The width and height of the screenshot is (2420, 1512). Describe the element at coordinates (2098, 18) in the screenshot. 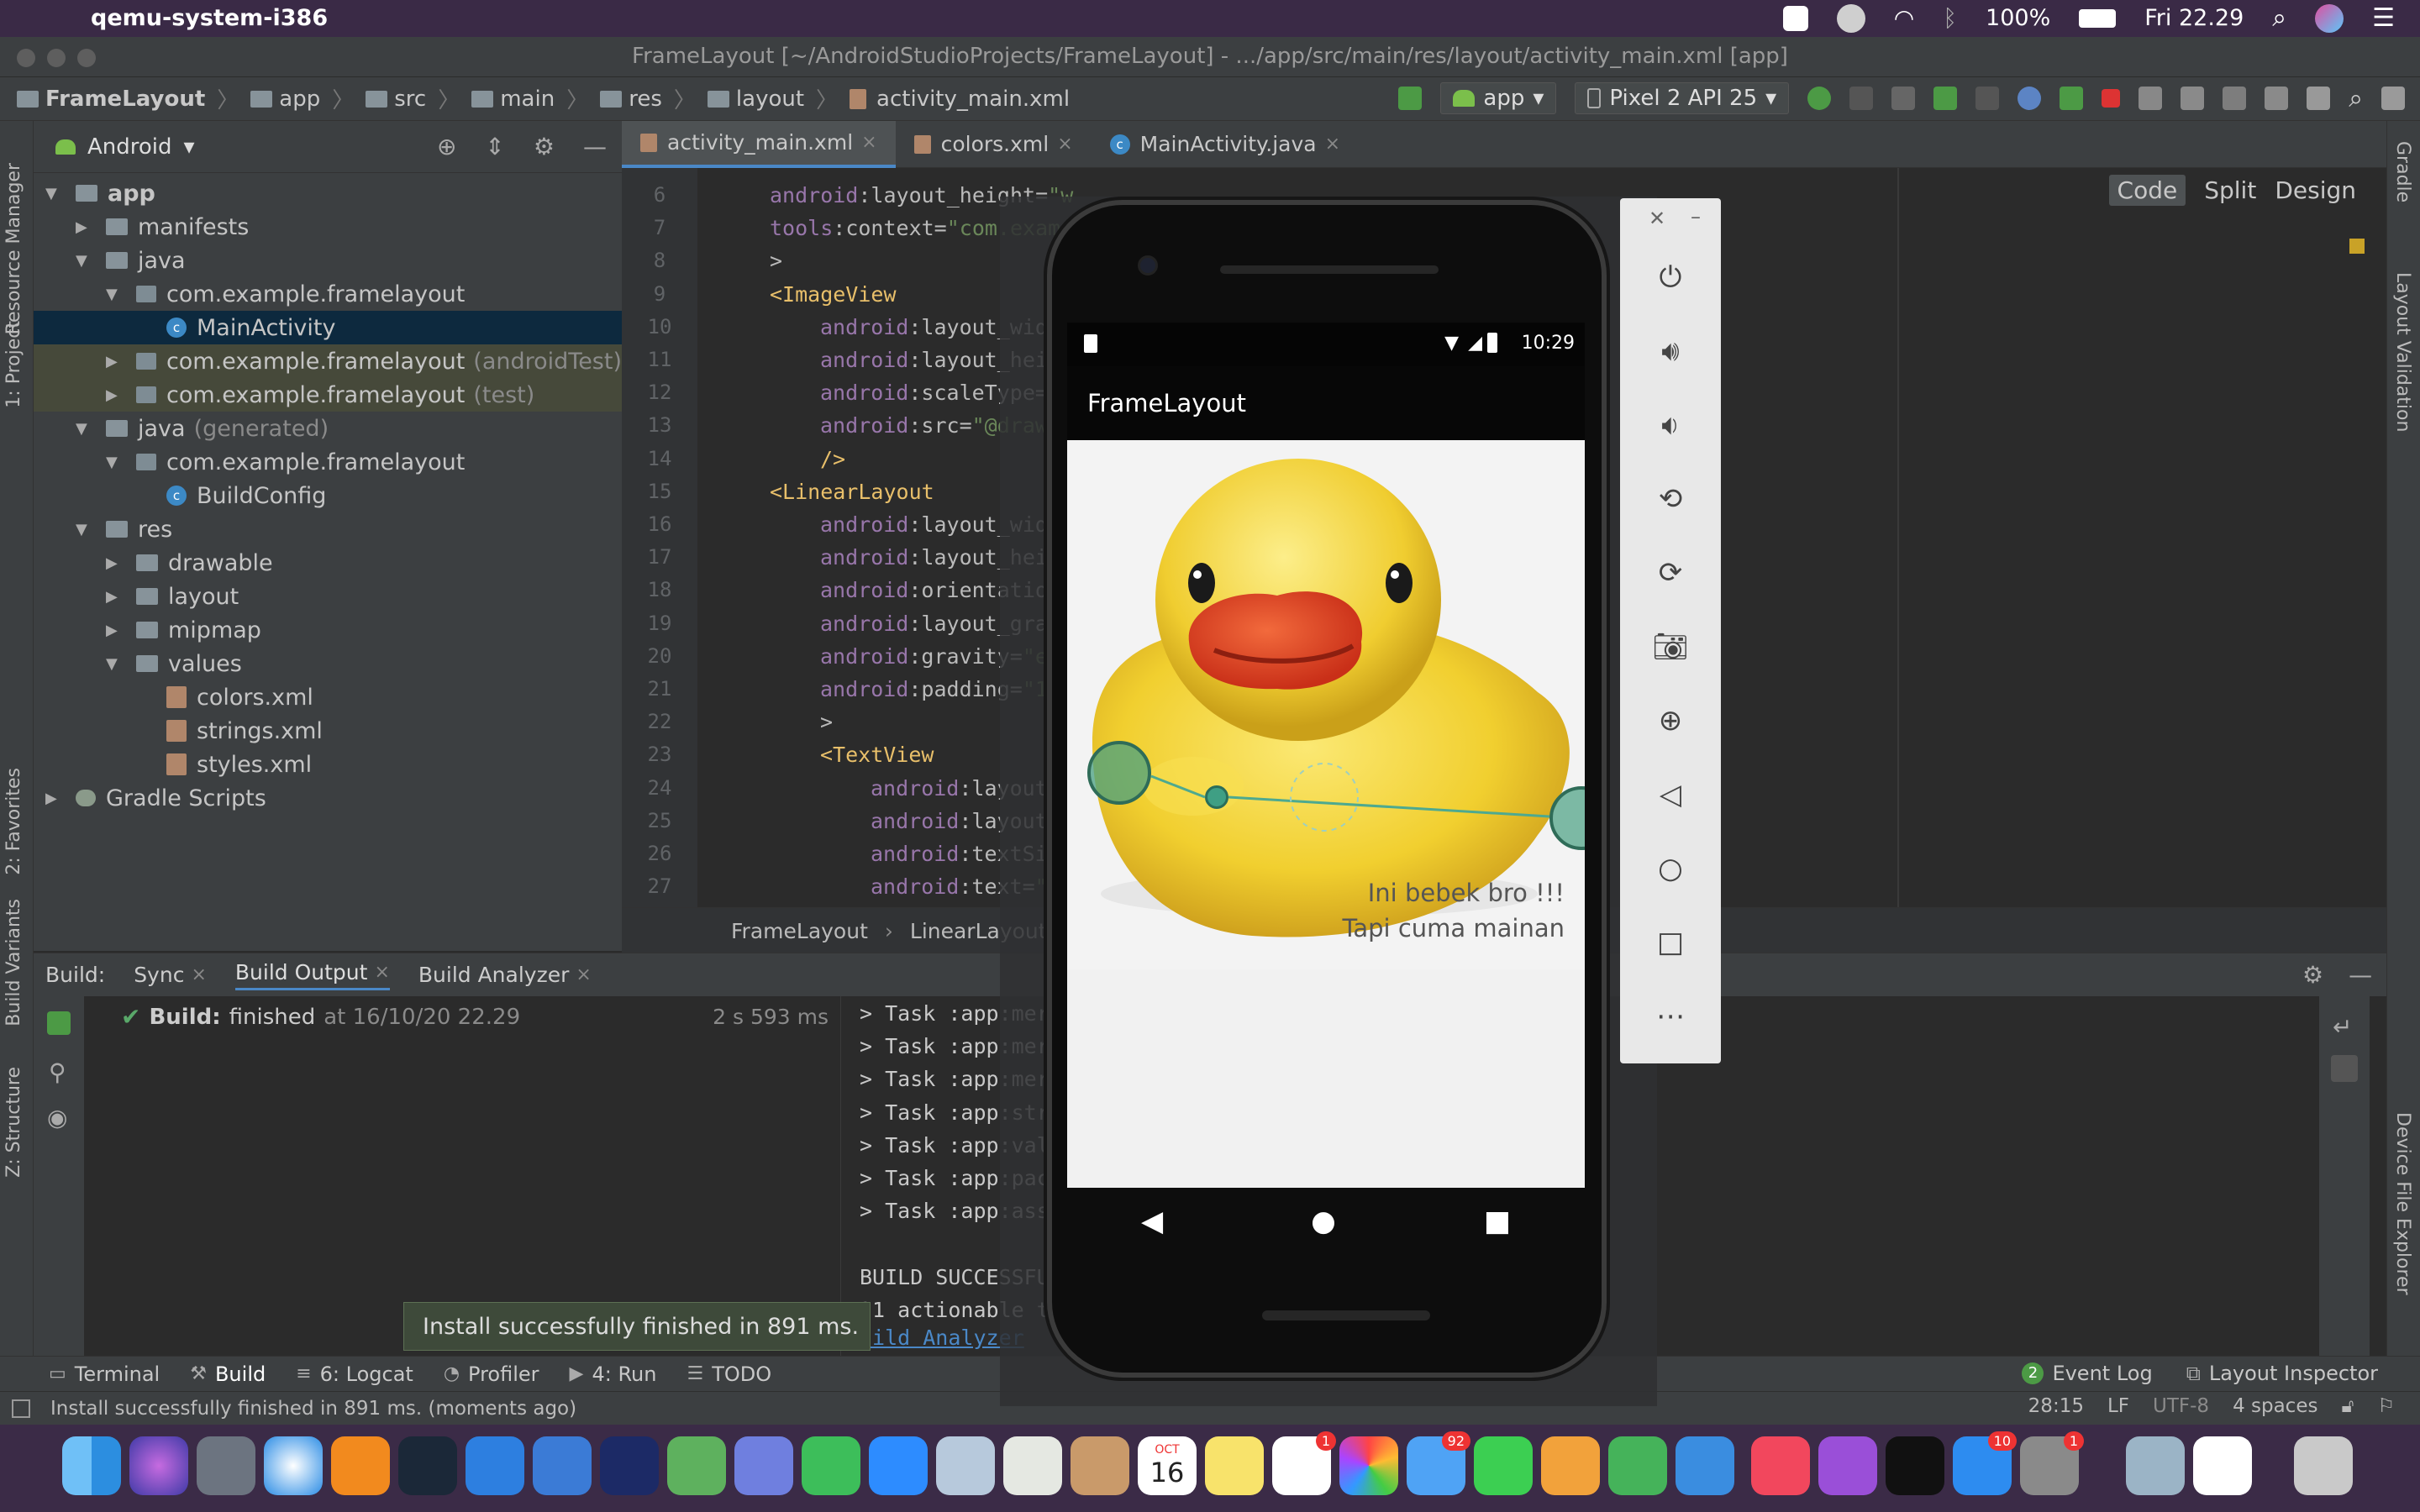

I see `battery-icon` at that location.